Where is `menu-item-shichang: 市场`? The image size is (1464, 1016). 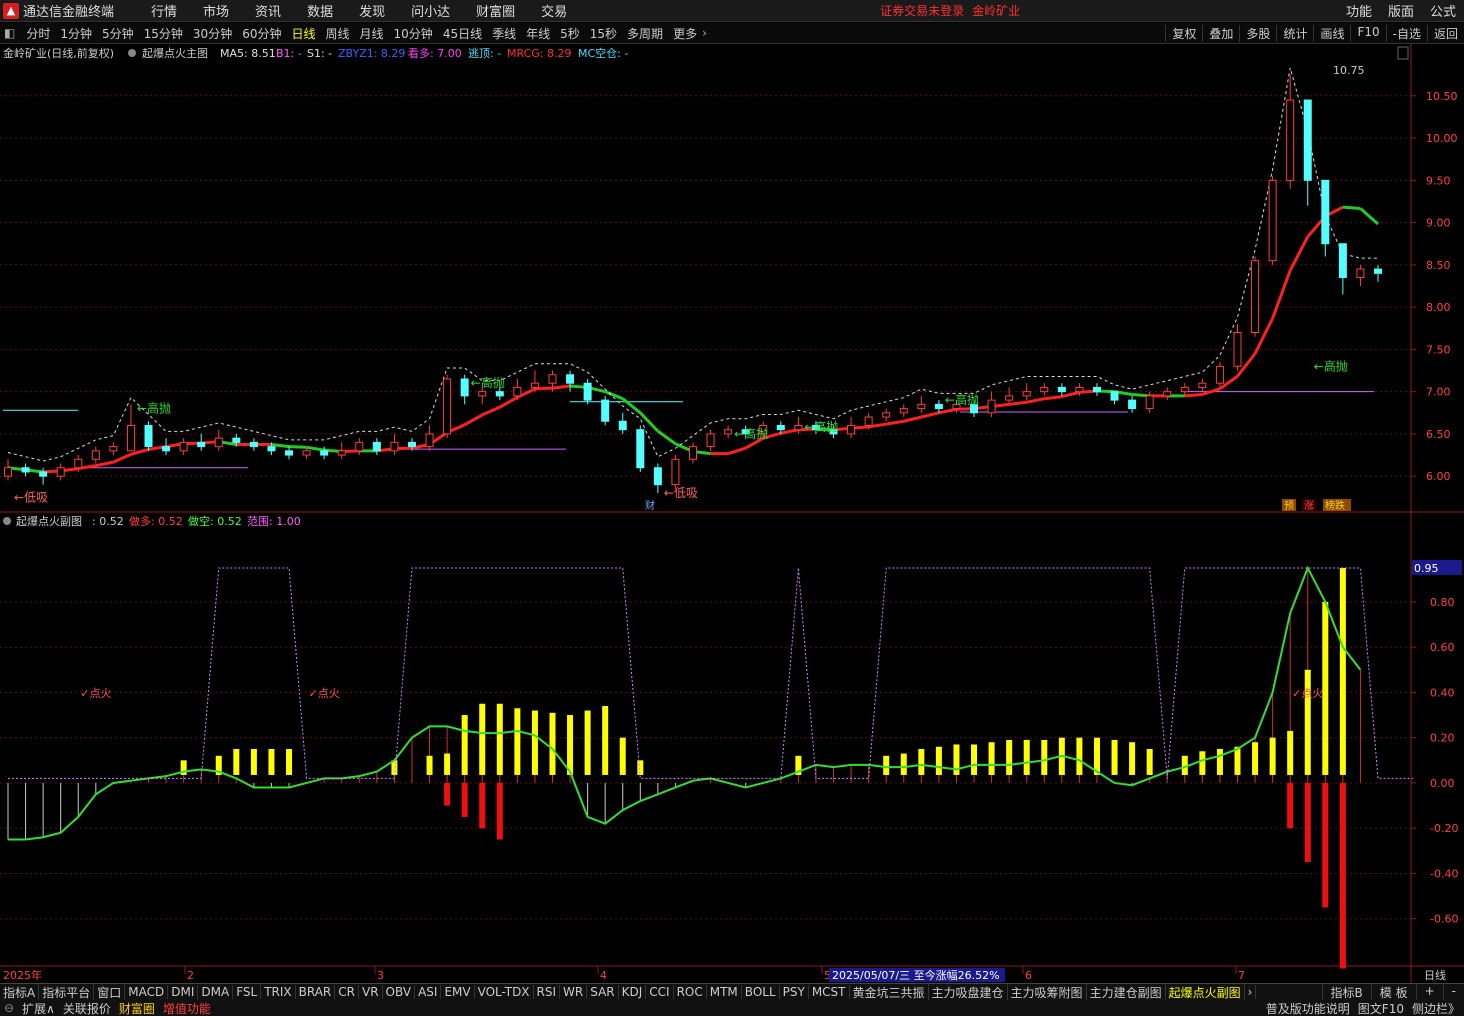 menu-item-shichang: 市场 is located at coordinates (216, 10).